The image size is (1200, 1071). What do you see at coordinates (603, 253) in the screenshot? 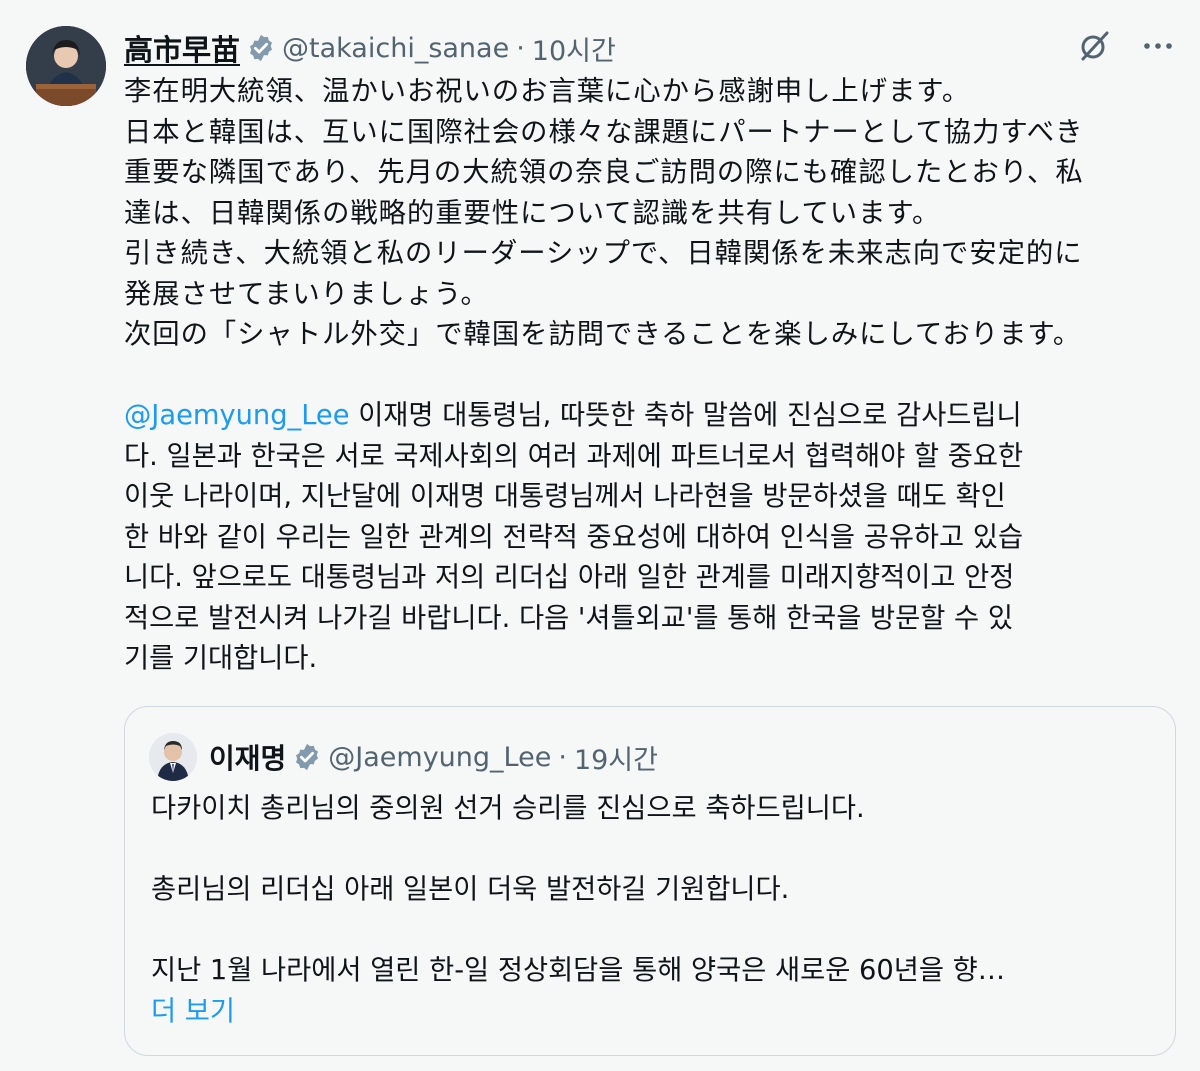
I see `text-line: 引き続き、大統領と私のリーダーシップで、日韓関係を未来志向で安定的に` at bounding box center [603, 253].